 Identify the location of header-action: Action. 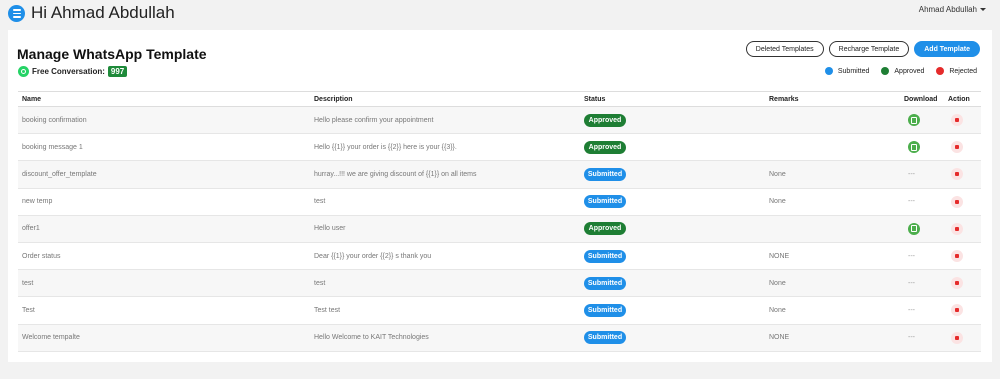
(962, 99).